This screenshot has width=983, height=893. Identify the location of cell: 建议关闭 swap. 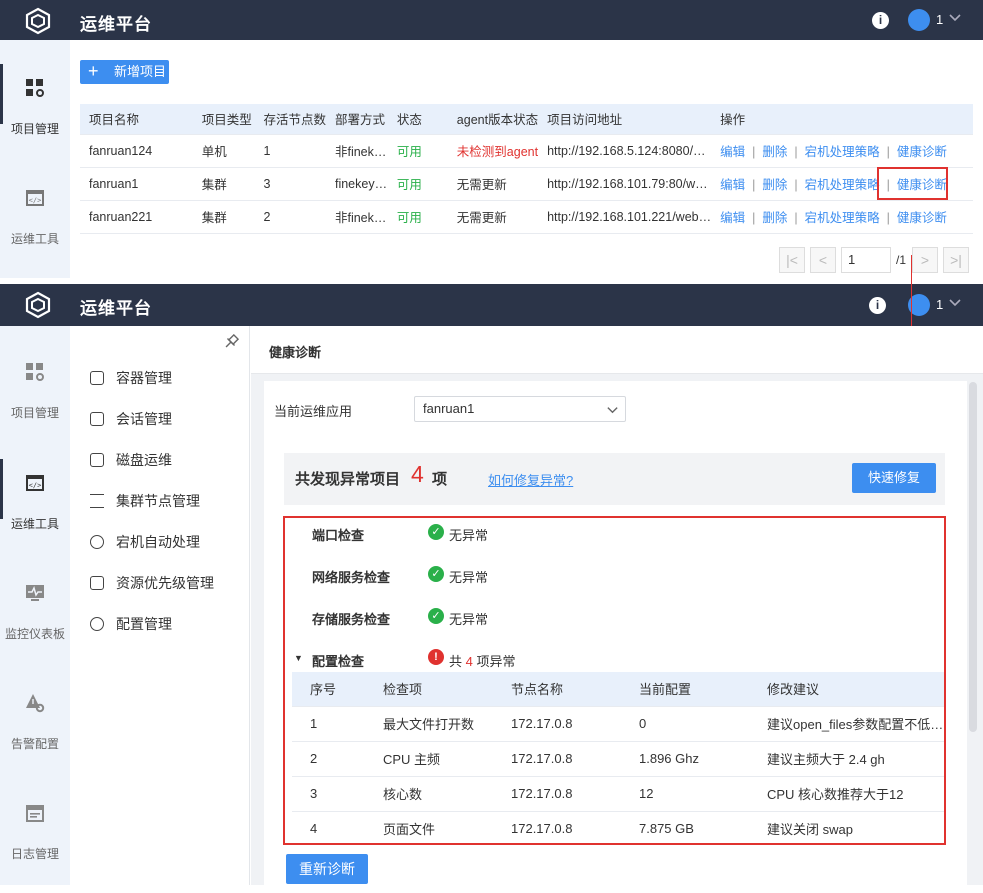
(810, 830).